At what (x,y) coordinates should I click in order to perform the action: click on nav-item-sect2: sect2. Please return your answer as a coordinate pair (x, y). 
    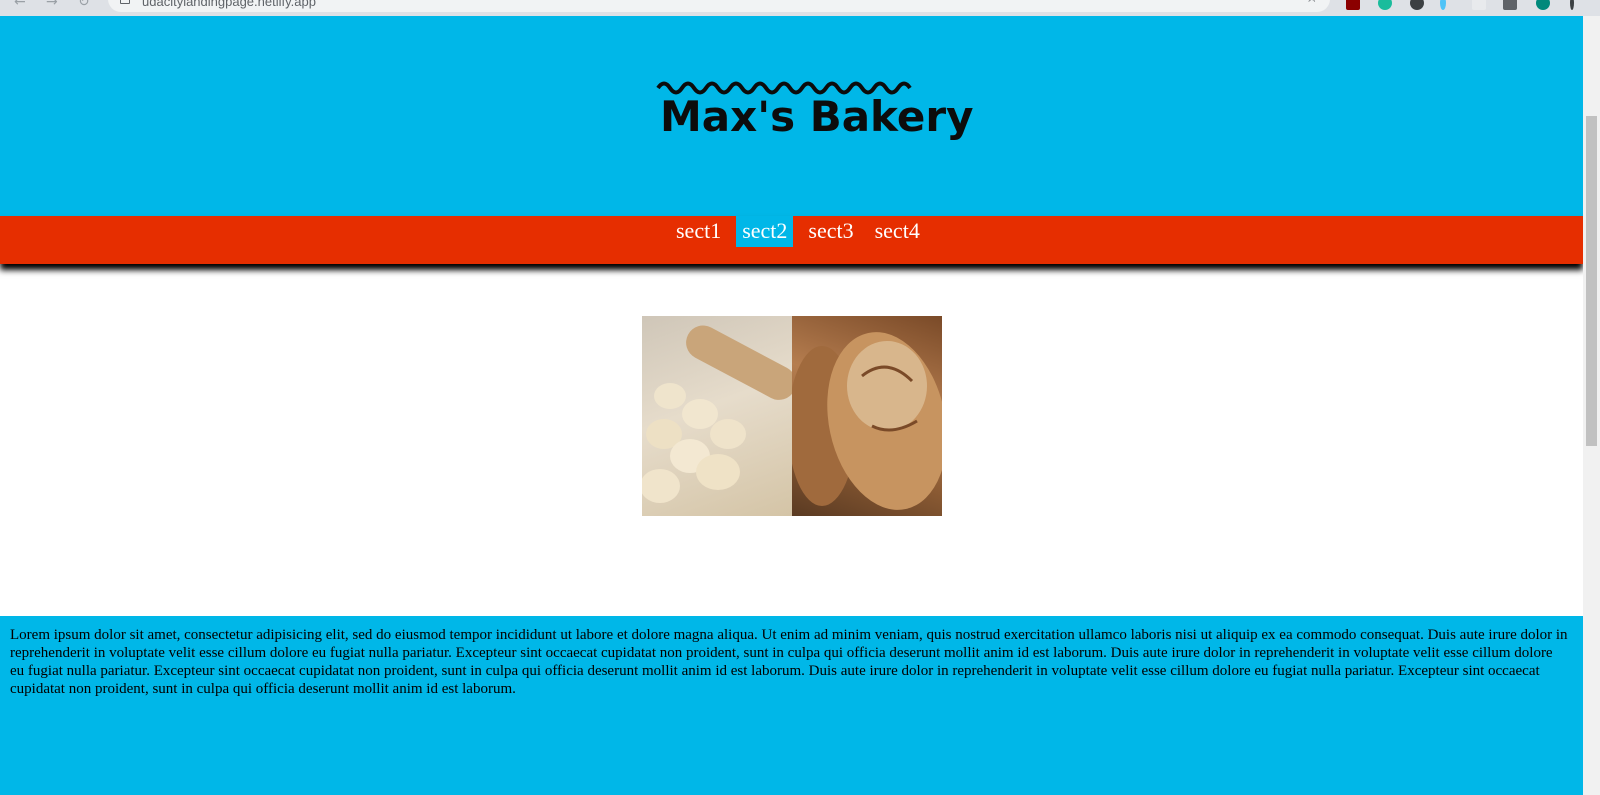
    Looking at the image, I should click on (765, 231).